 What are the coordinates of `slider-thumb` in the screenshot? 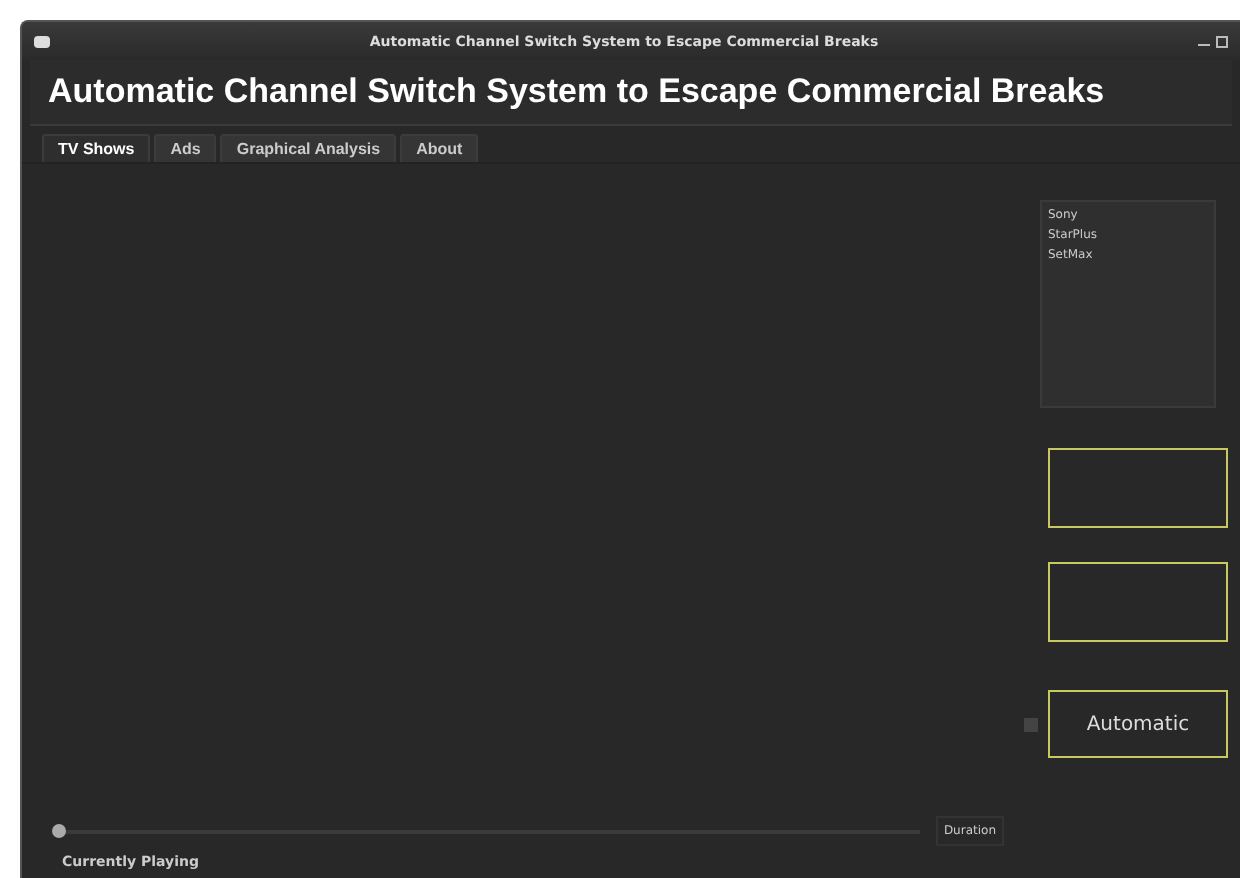 It's located at (59, 830).